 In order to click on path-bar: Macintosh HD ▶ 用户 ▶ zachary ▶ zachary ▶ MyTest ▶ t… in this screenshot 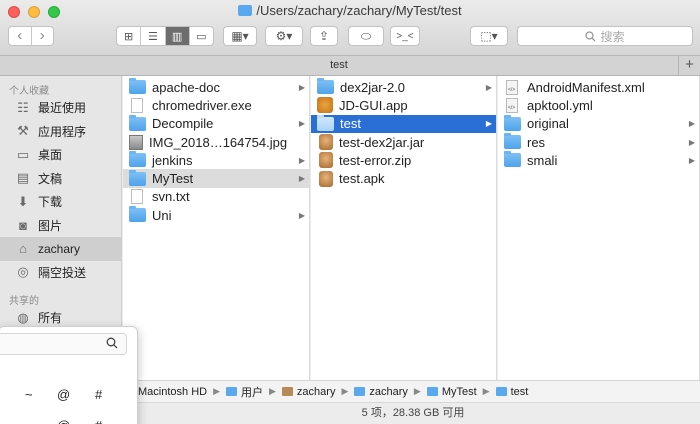, I will do `click(418, 391)`.